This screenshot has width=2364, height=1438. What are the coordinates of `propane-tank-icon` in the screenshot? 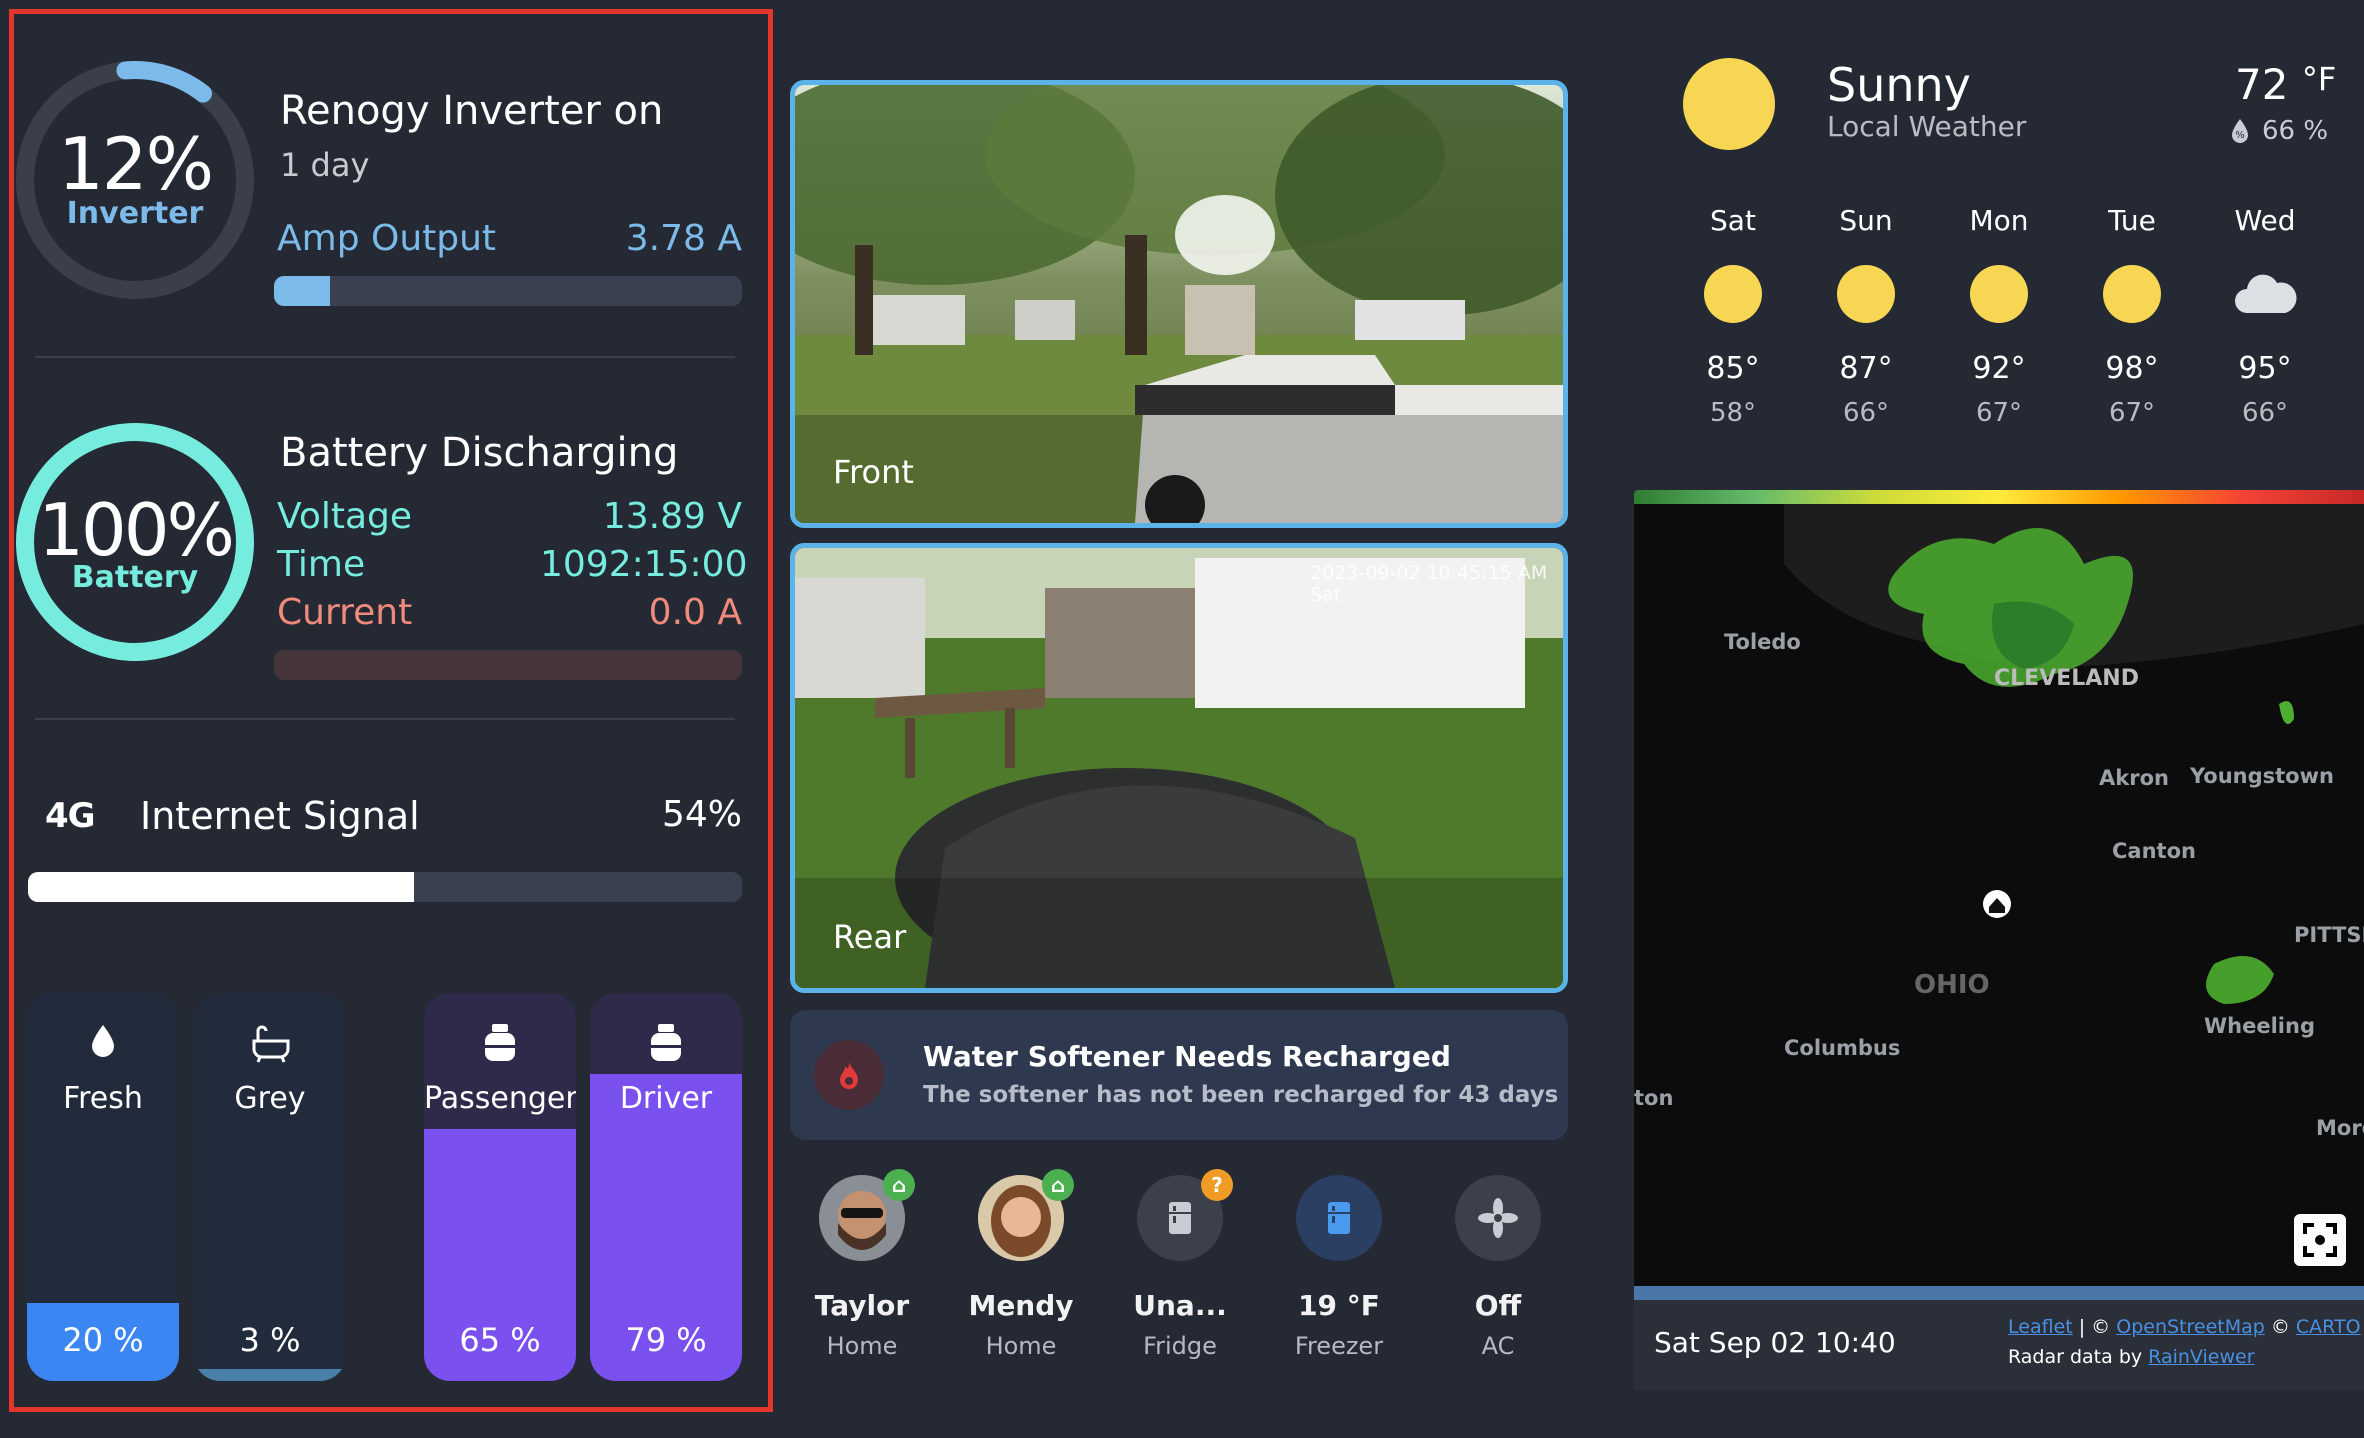 It's located at (500, 1043).